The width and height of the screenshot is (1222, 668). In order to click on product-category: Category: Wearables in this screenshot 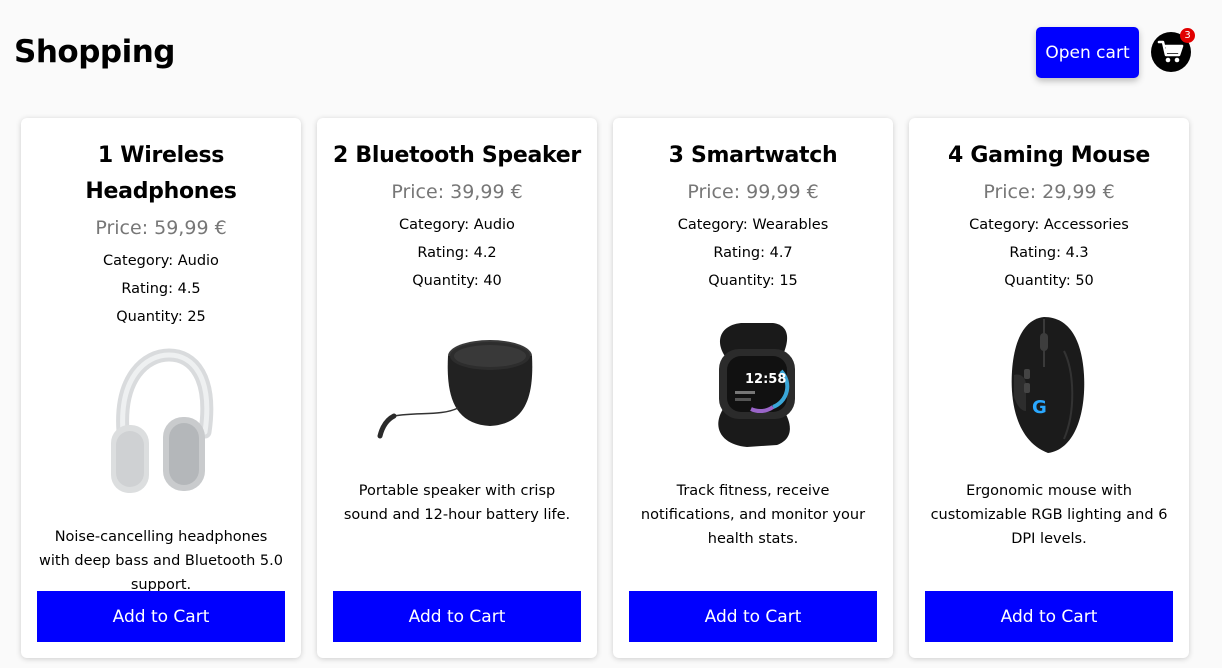, I will do `click(753, 225)`.